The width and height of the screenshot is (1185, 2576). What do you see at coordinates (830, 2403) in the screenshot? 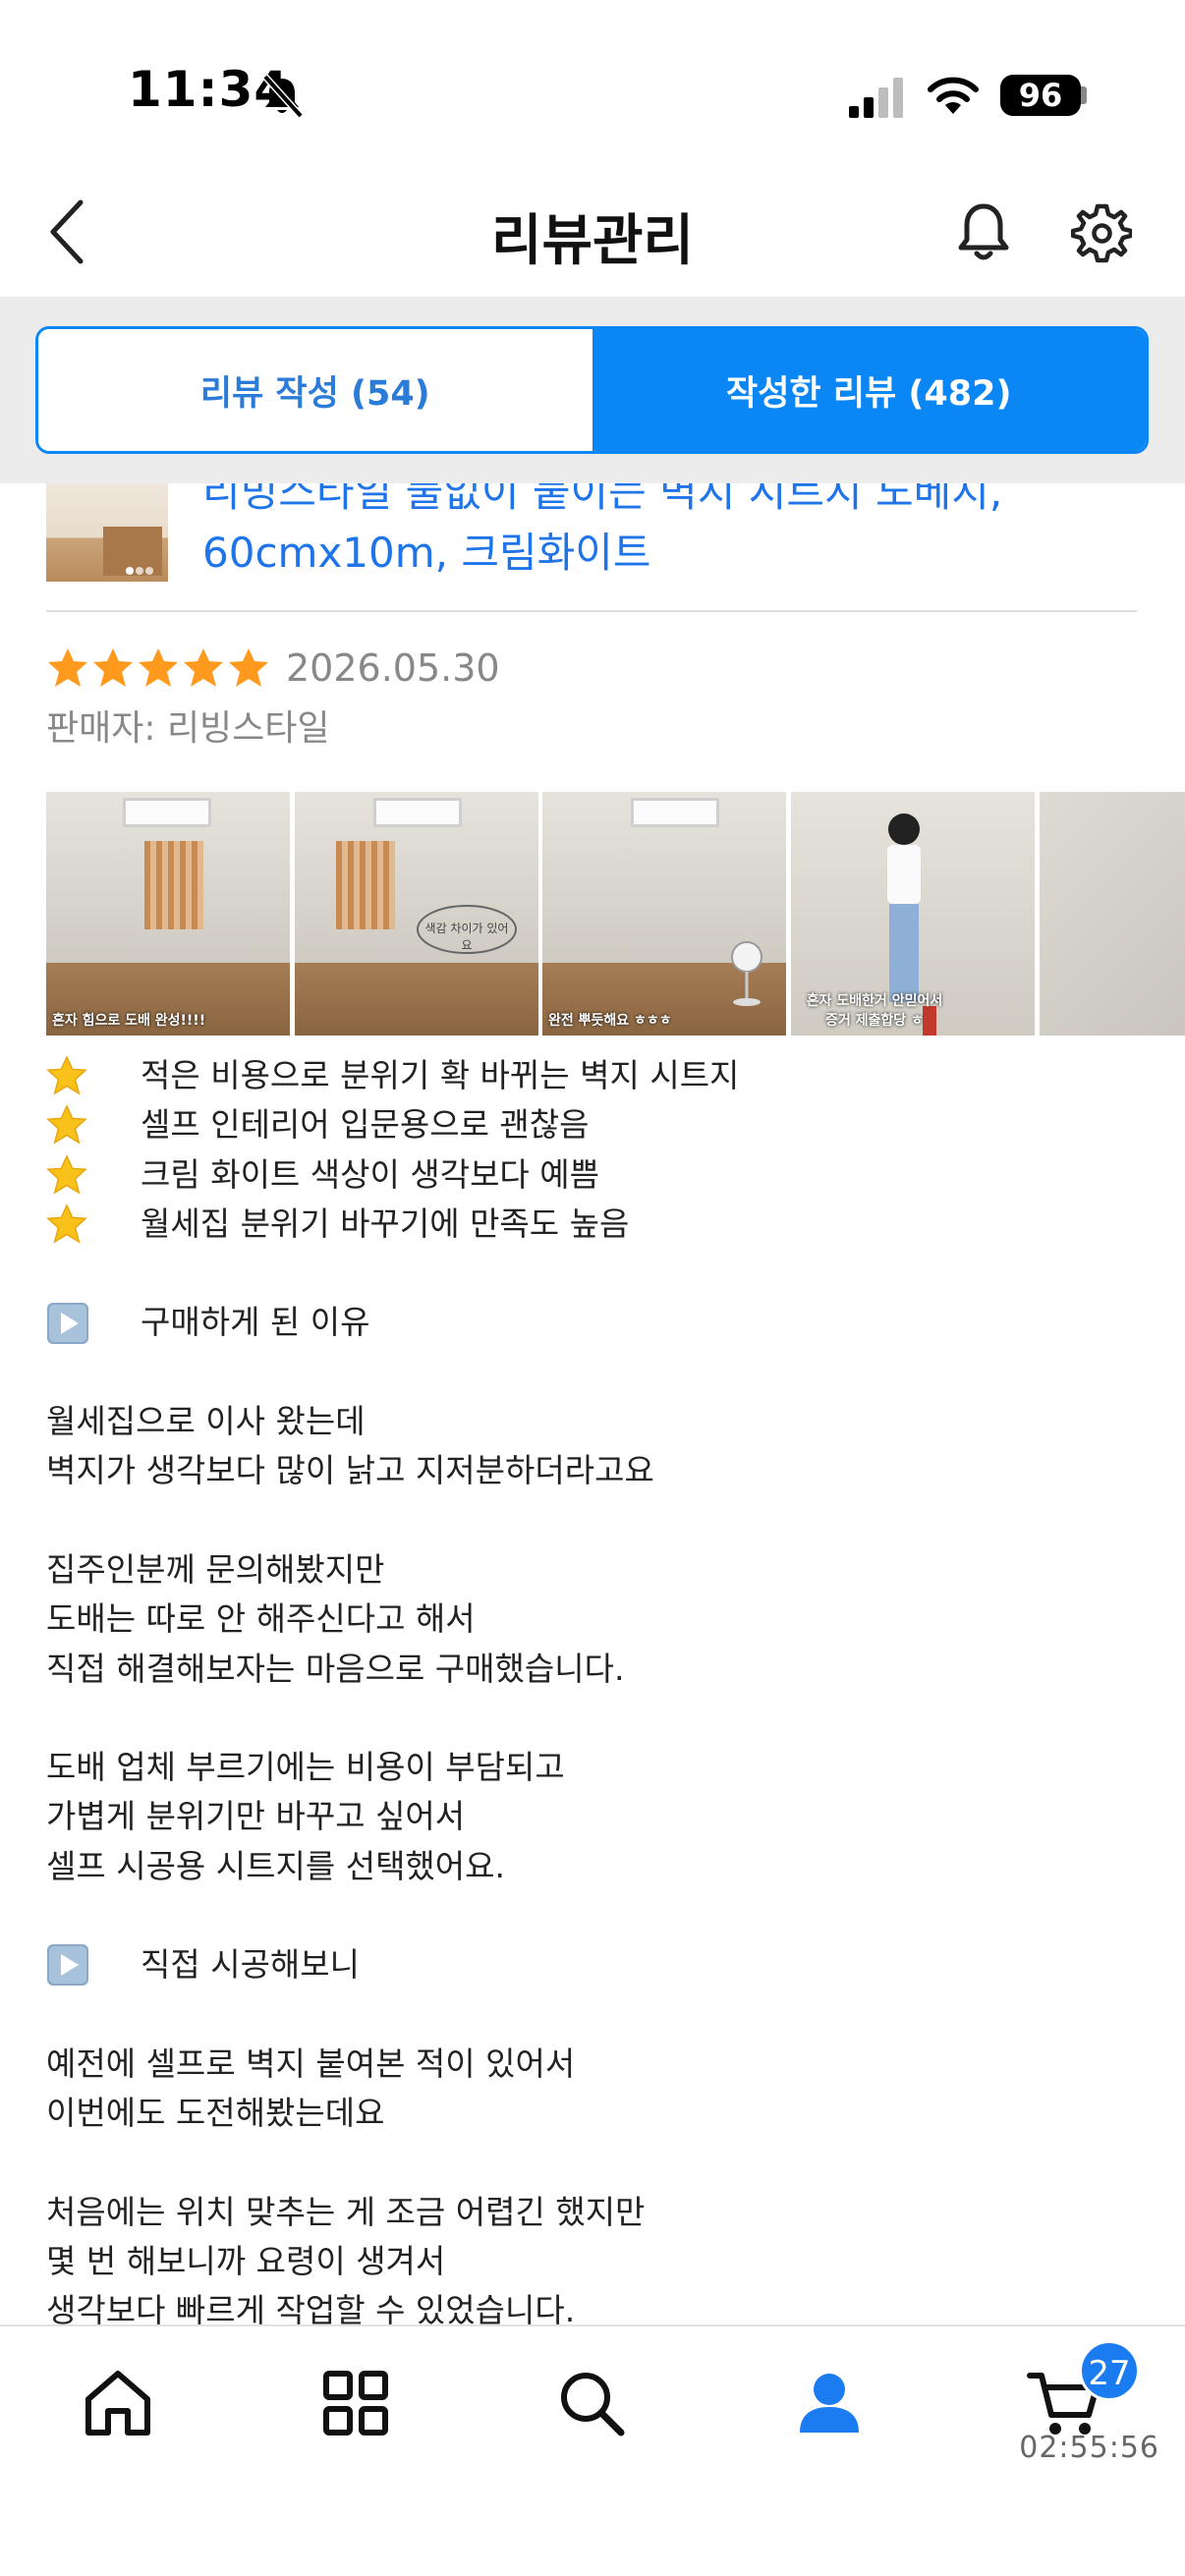
I see `my-profile-icon` at bounding box center [830, 2403].